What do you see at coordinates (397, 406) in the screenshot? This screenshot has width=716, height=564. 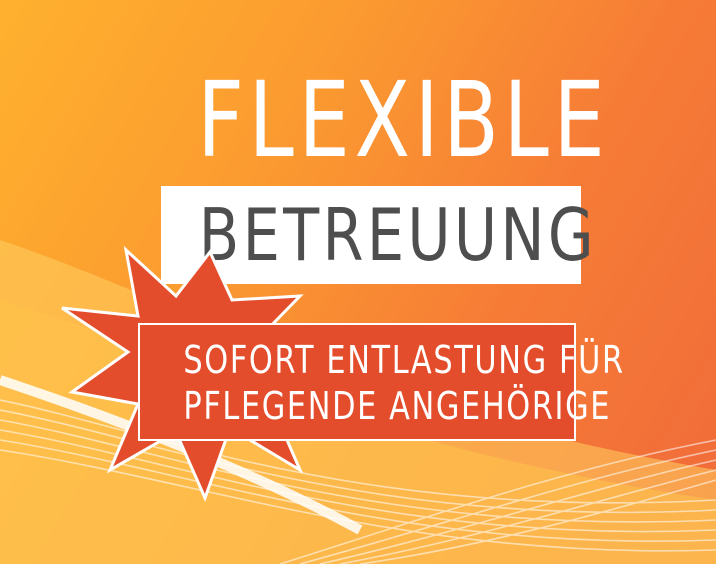 I see `tagline-line-2: PFLEGENDE ANGEHÖRIGE` at bounding box center [397, 406].